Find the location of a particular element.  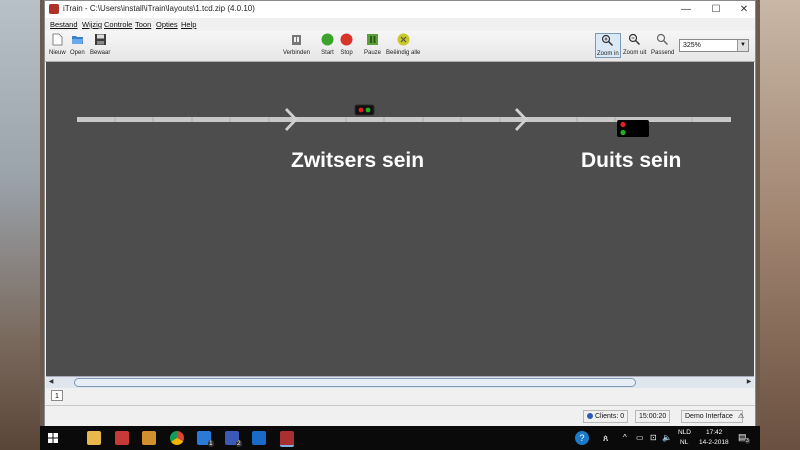

new-file-icon is located at coordinates (57, 39).